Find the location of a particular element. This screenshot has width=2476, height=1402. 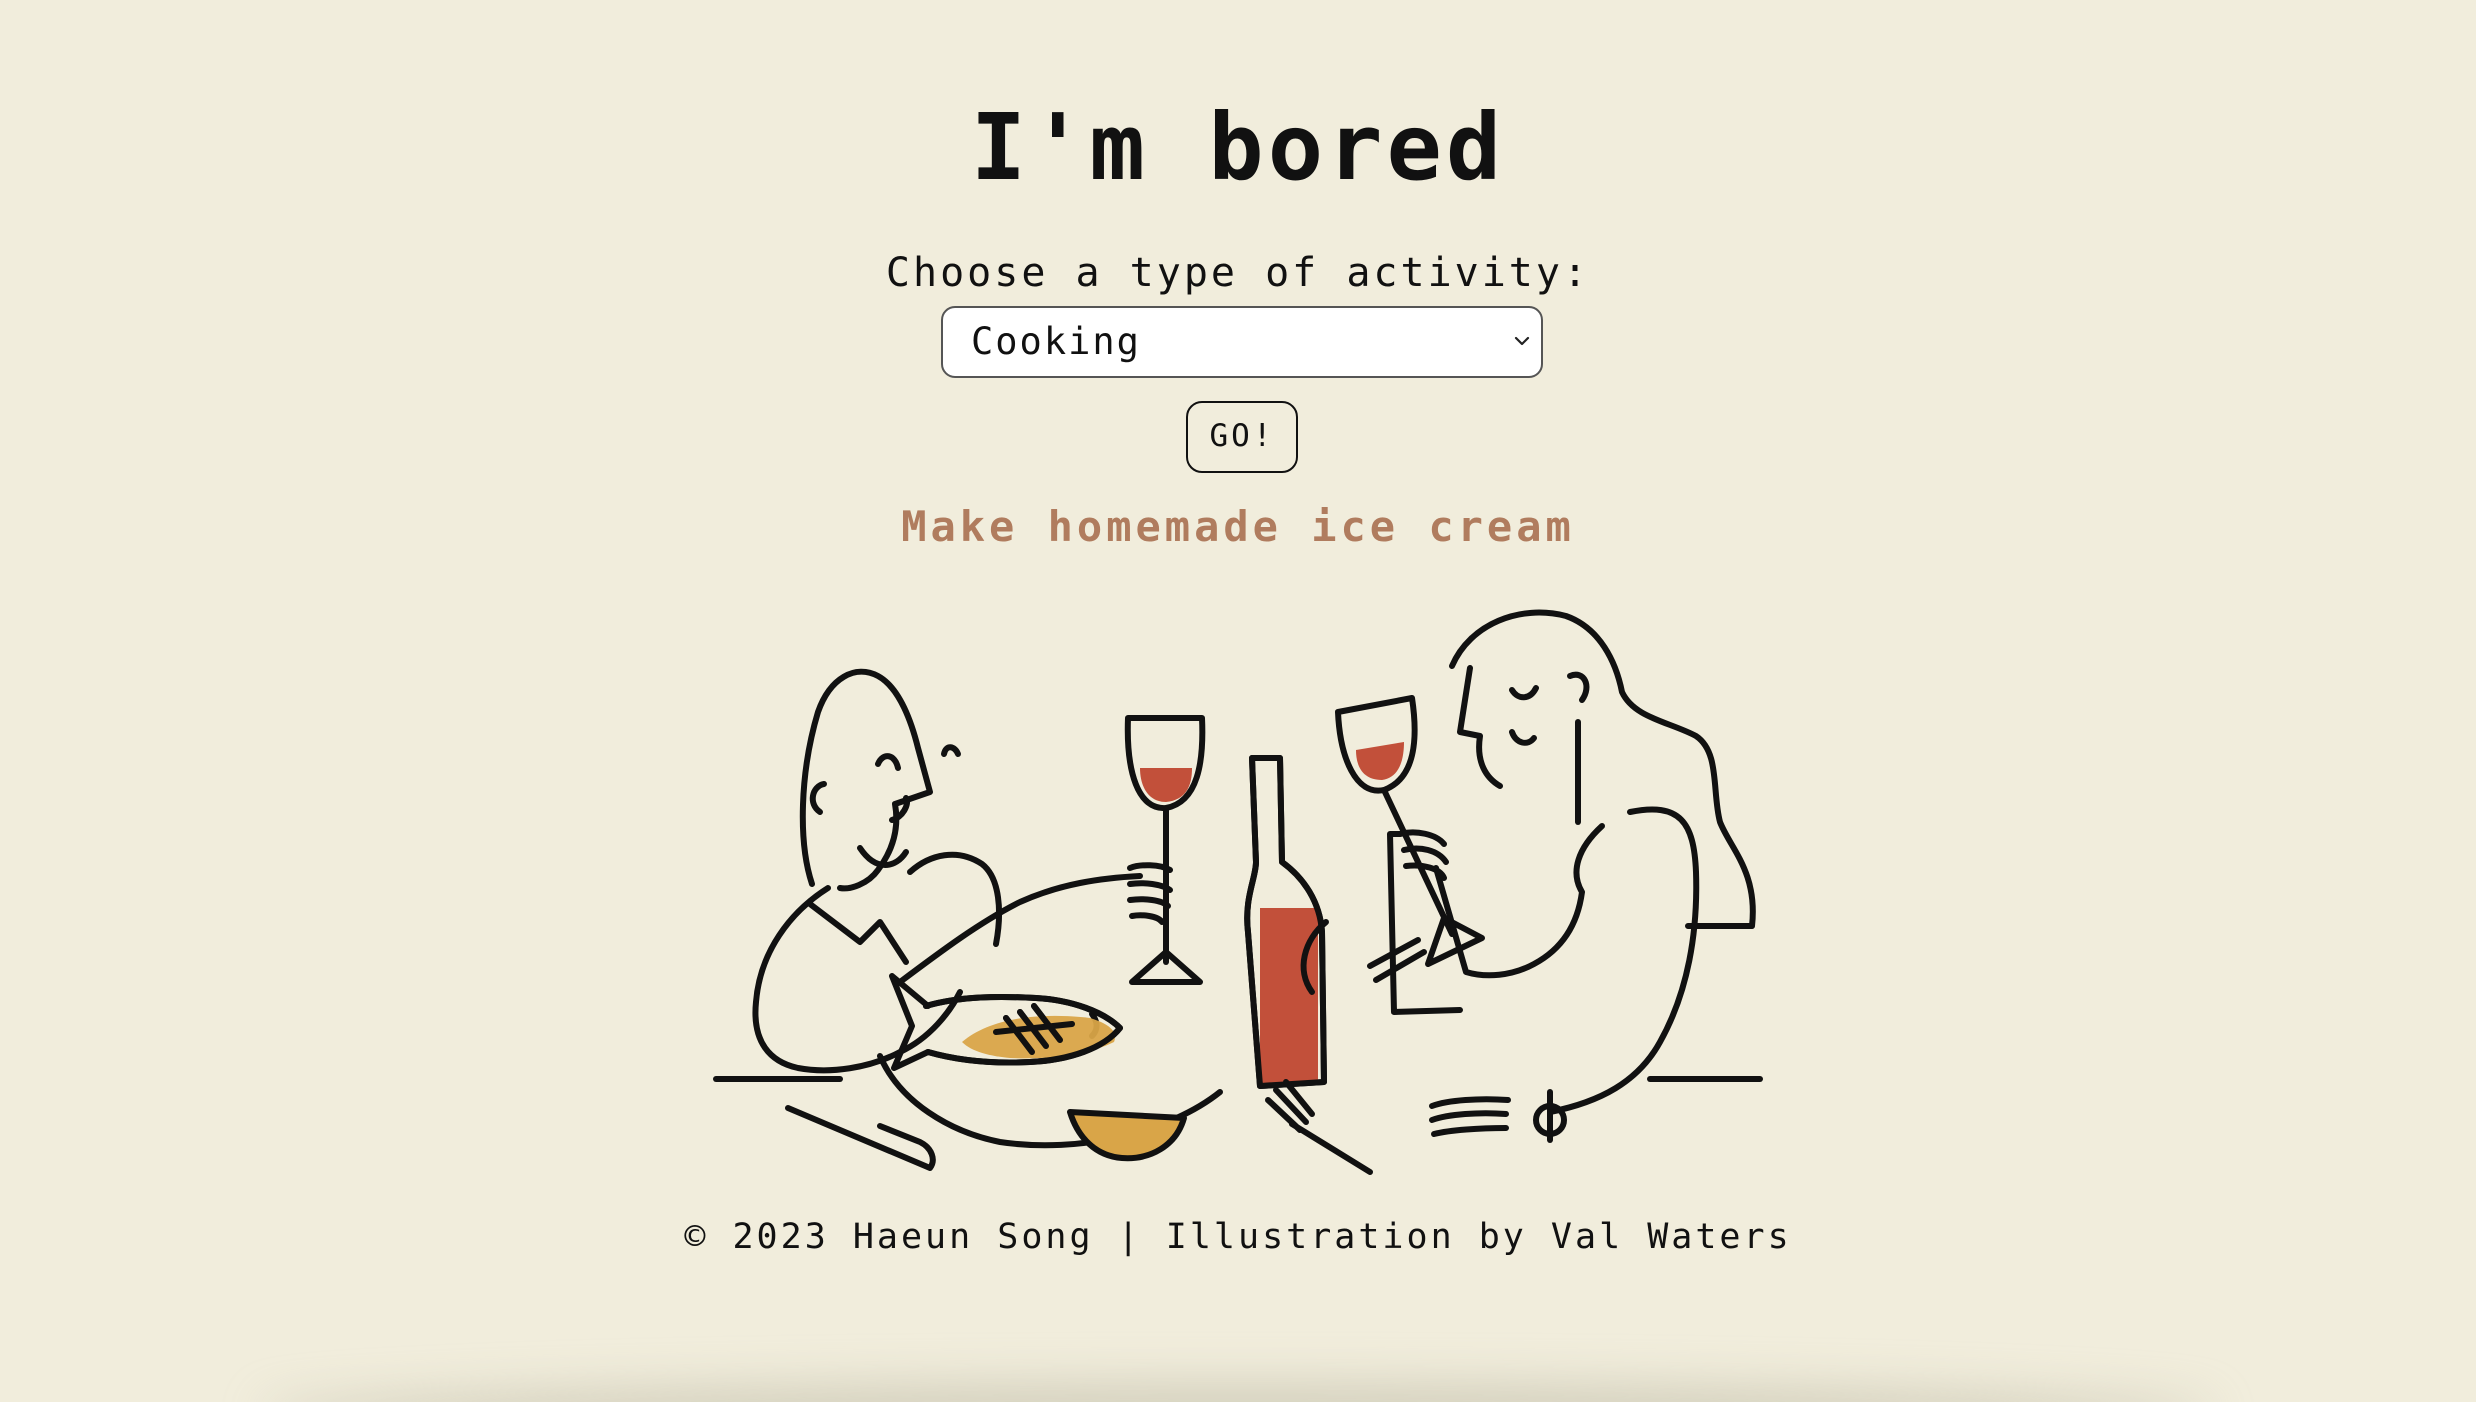

activity-type-select: Cooking is located at coordinates (1242, 342).